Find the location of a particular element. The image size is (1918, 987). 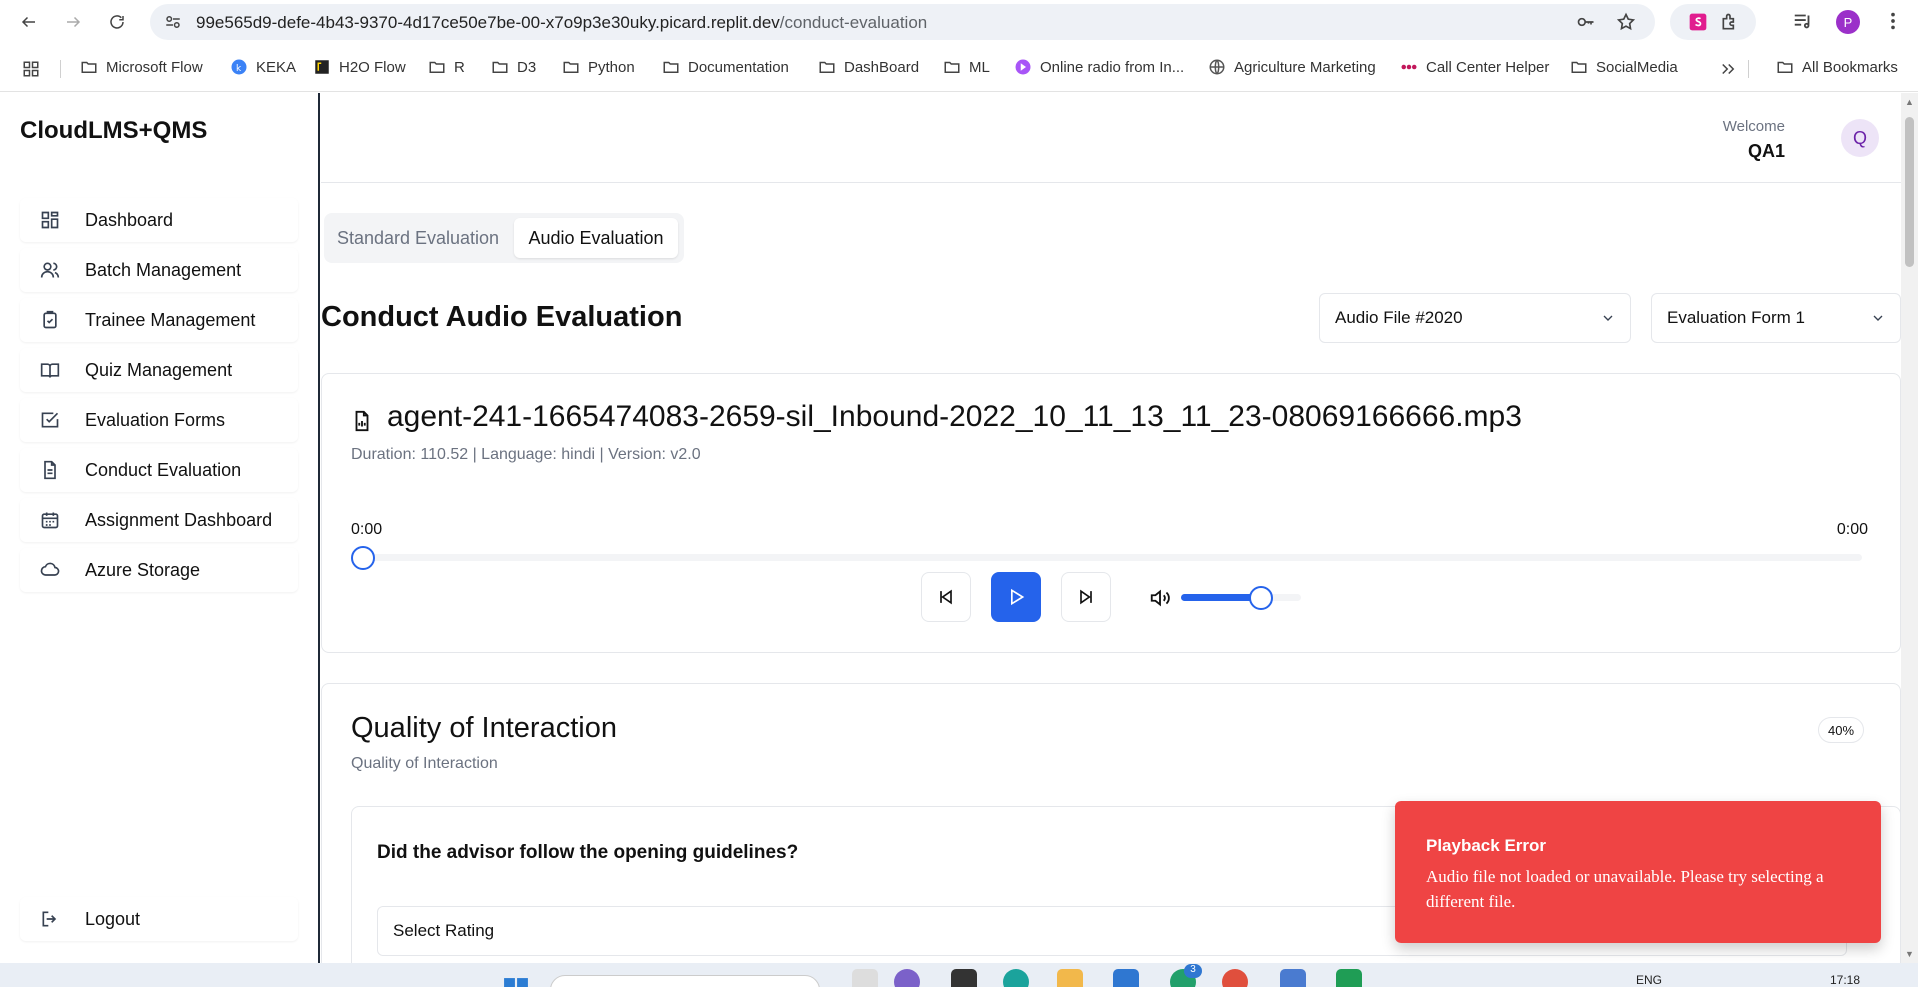

apps-grid-icon is located at coordinates (31, 69).